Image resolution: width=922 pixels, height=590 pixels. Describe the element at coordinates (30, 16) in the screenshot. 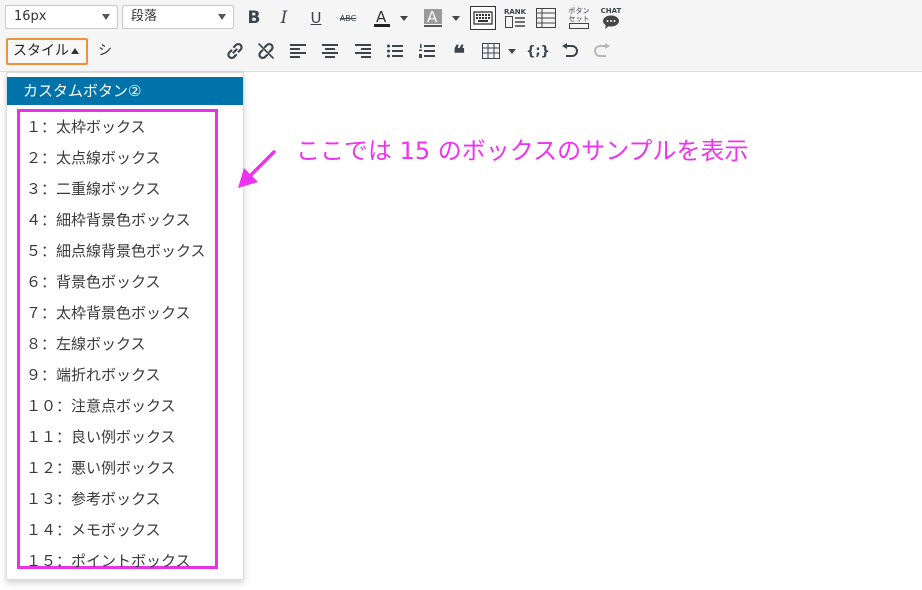

I see `font-size-value: 16px` at that location.